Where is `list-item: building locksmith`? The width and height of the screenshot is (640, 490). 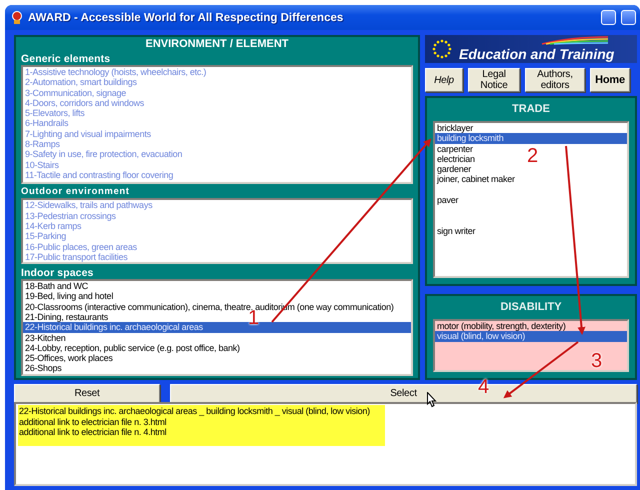
list-item: building locksmith is located at coordinates (531, 138).